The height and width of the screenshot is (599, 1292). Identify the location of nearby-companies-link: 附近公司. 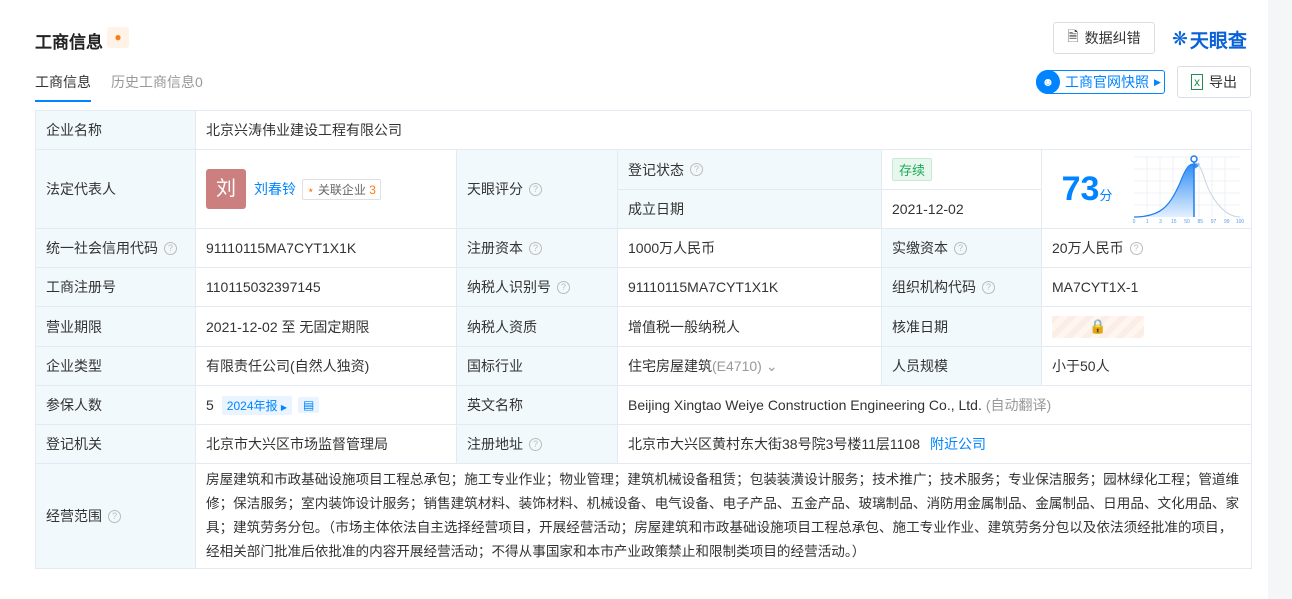
(958, 444).